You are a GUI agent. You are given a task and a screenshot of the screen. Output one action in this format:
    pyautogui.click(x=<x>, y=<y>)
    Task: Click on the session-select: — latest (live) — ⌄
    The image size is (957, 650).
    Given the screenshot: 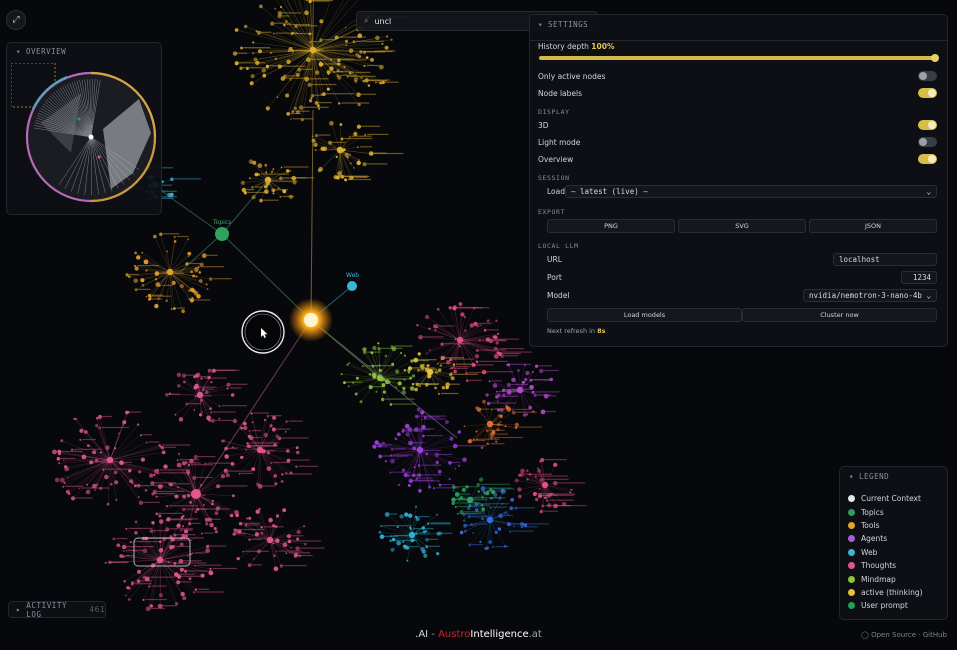 What is the action you would take?
    pyautogui.click(x=751, y=191)
    